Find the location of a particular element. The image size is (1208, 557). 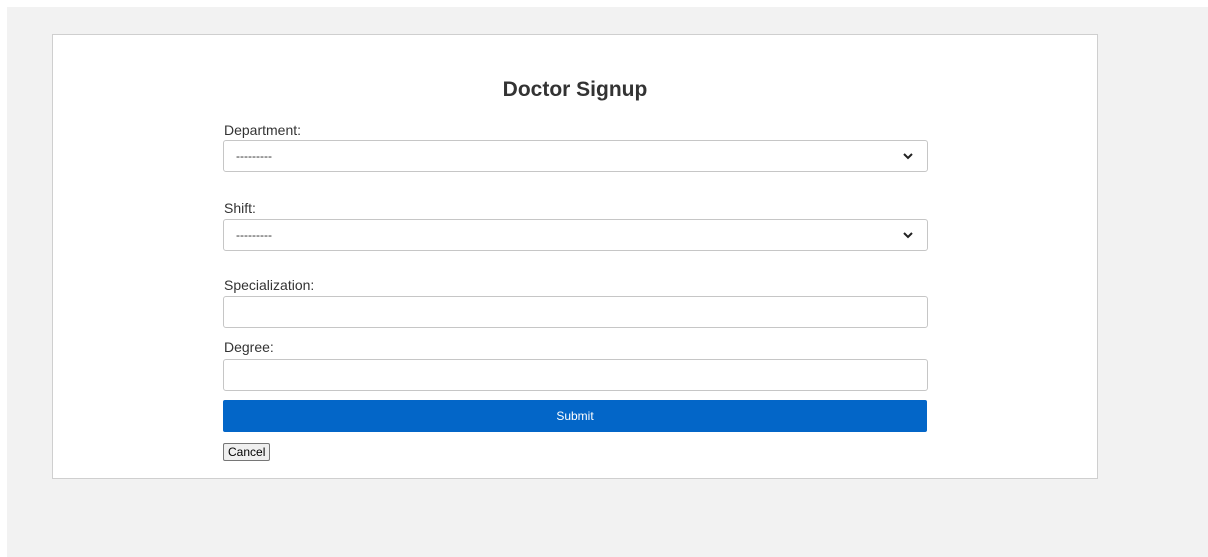

degree-label: Degree: is located at coordinates (249, 347).